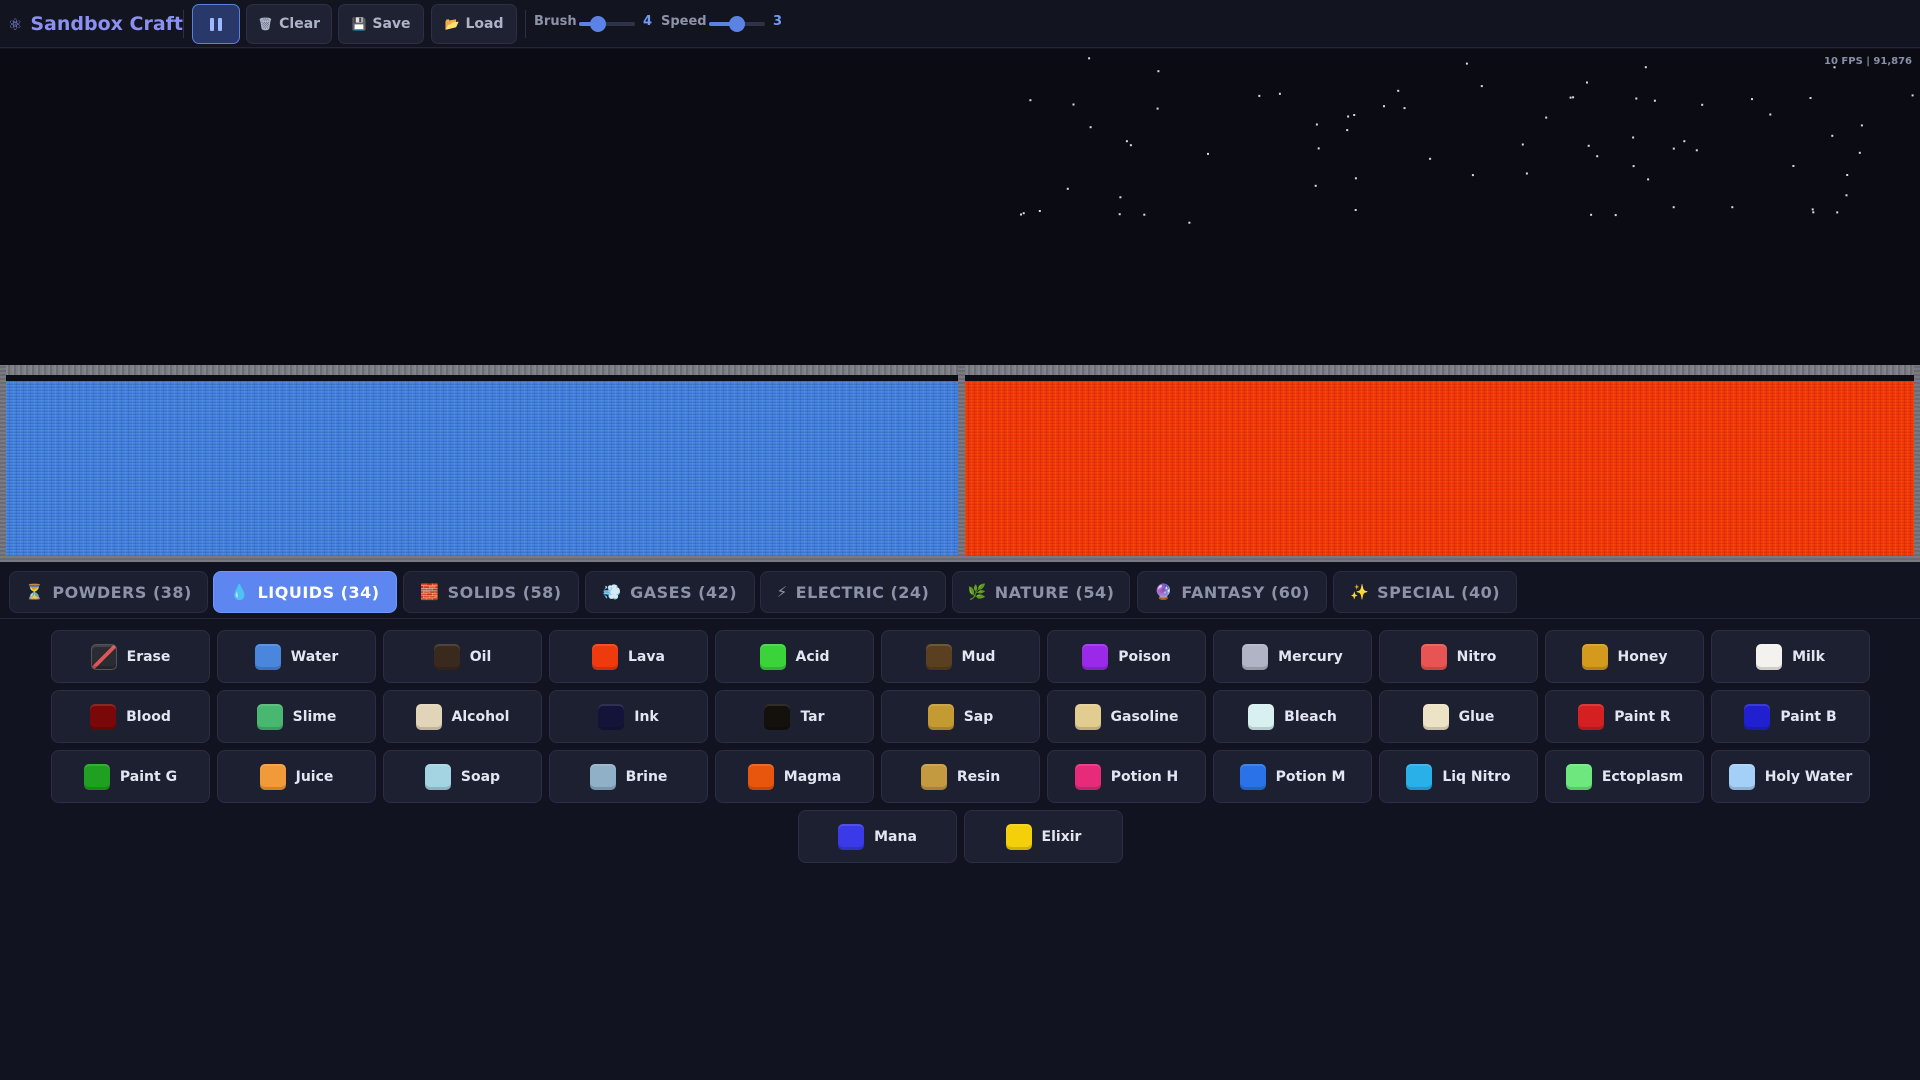 Image resolution: width=1920 pixels, height=1080 pixels. I want to click on element-water-button: Water, so click(296, 656).